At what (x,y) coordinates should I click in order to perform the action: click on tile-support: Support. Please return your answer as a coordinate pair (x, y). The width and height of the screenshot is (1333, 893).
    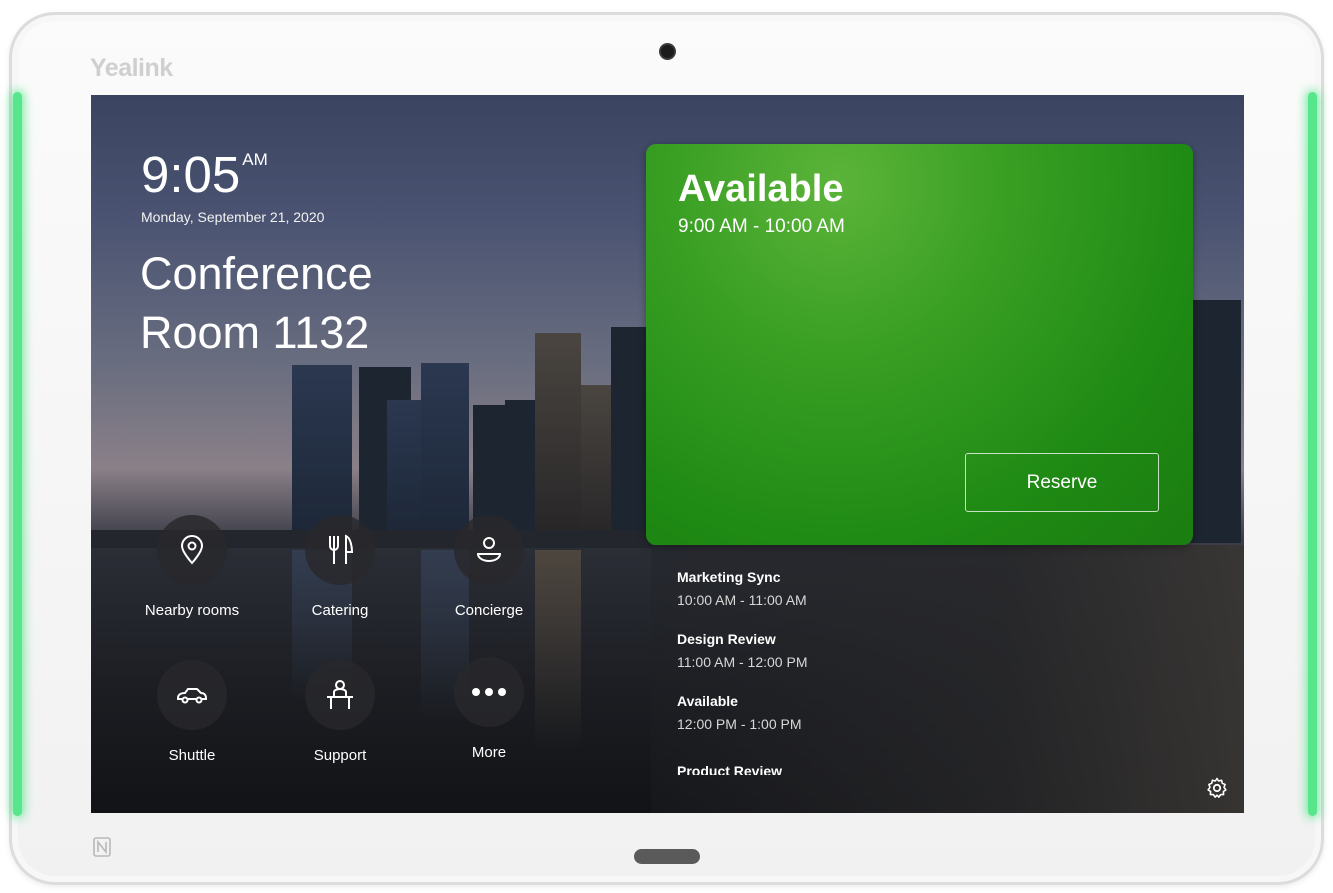
    Looking at the image, I should click on (340, 712).